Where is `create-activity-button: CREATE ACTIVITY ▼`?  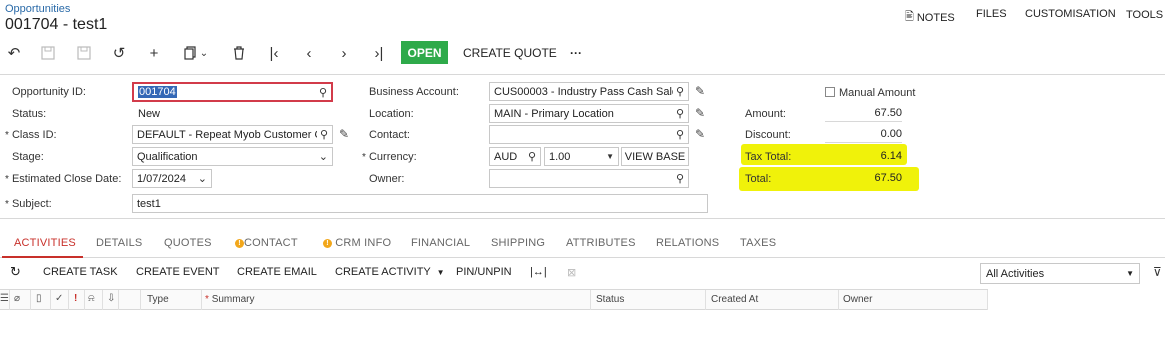 create-activity-button: CREATE ACTIVITY ▼ is located at coordinates (390, 272).